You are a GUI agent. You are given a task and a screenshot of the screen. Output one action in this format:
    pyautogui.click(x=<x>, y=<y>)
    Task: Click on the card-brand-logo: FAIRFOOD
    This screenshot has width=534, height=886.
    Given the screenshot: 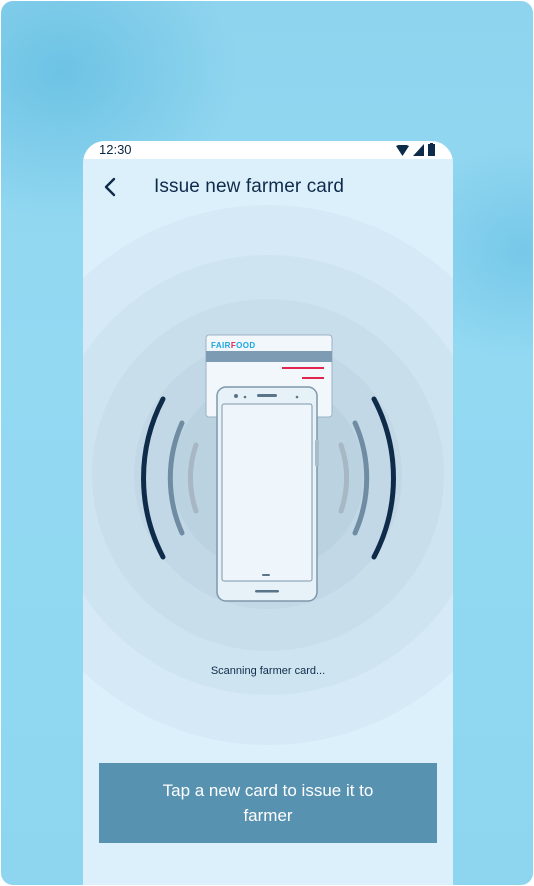 What is the action you would take?
    pyautogui.click(x=233, y=345)
    